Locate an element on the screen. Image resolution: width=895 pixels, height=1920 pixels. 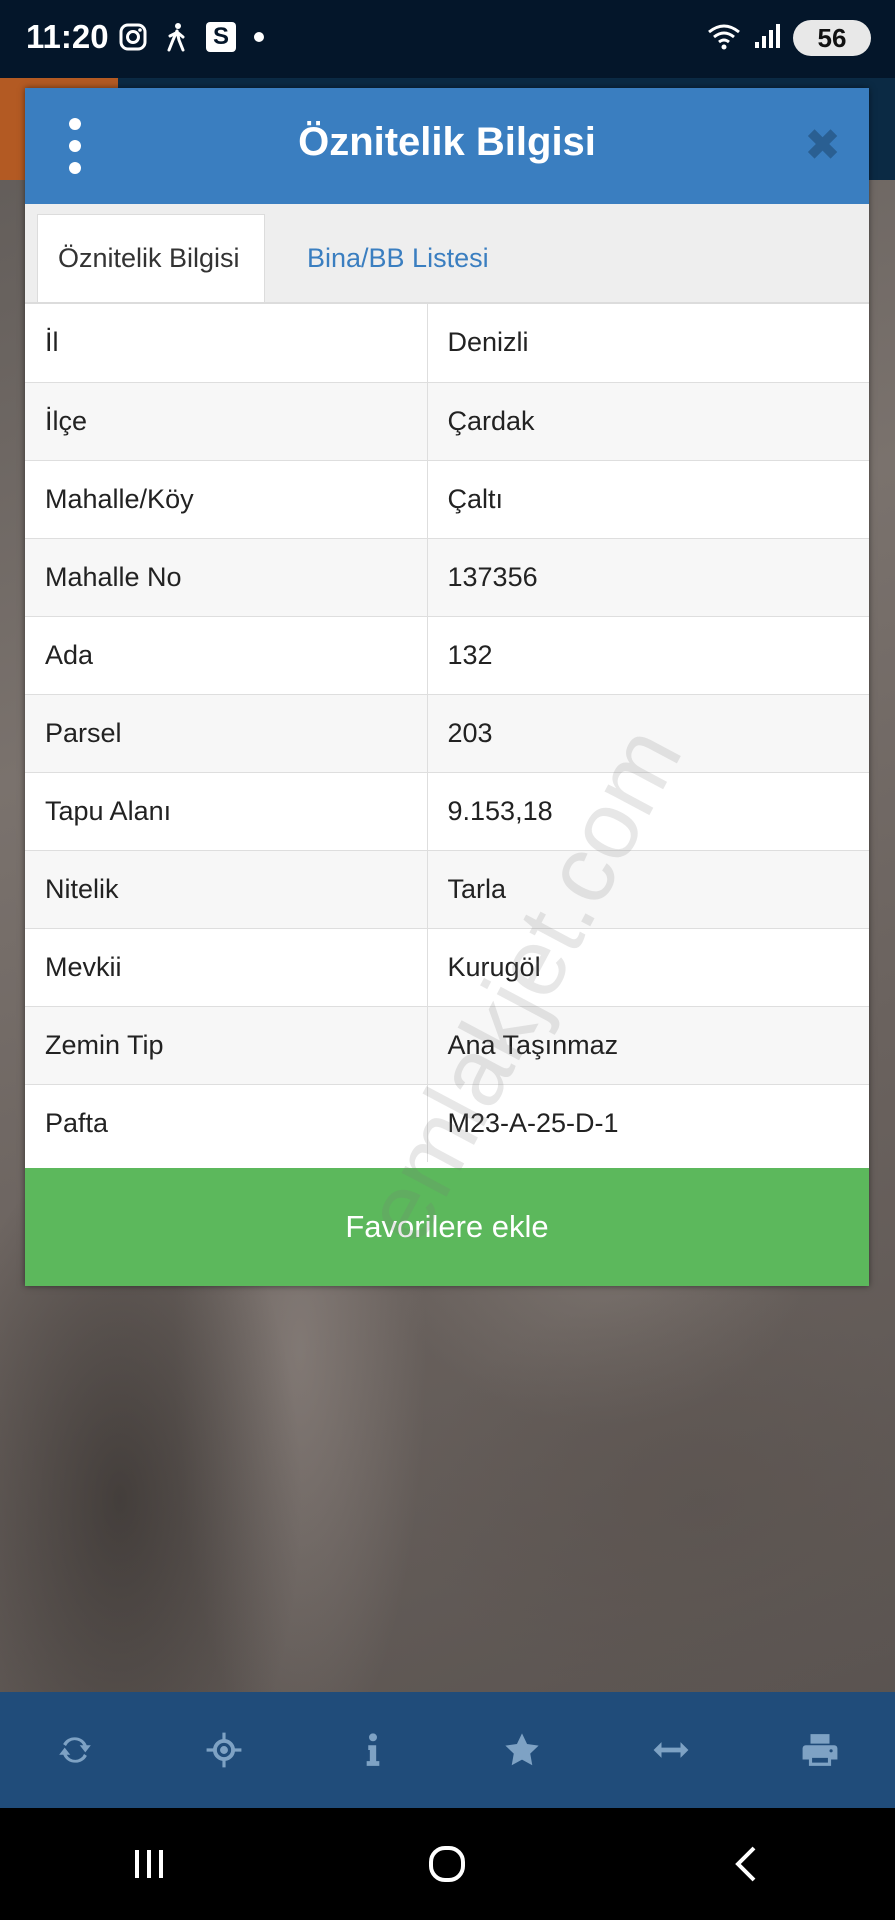
walking-icon is located at coordinates (177, 37).